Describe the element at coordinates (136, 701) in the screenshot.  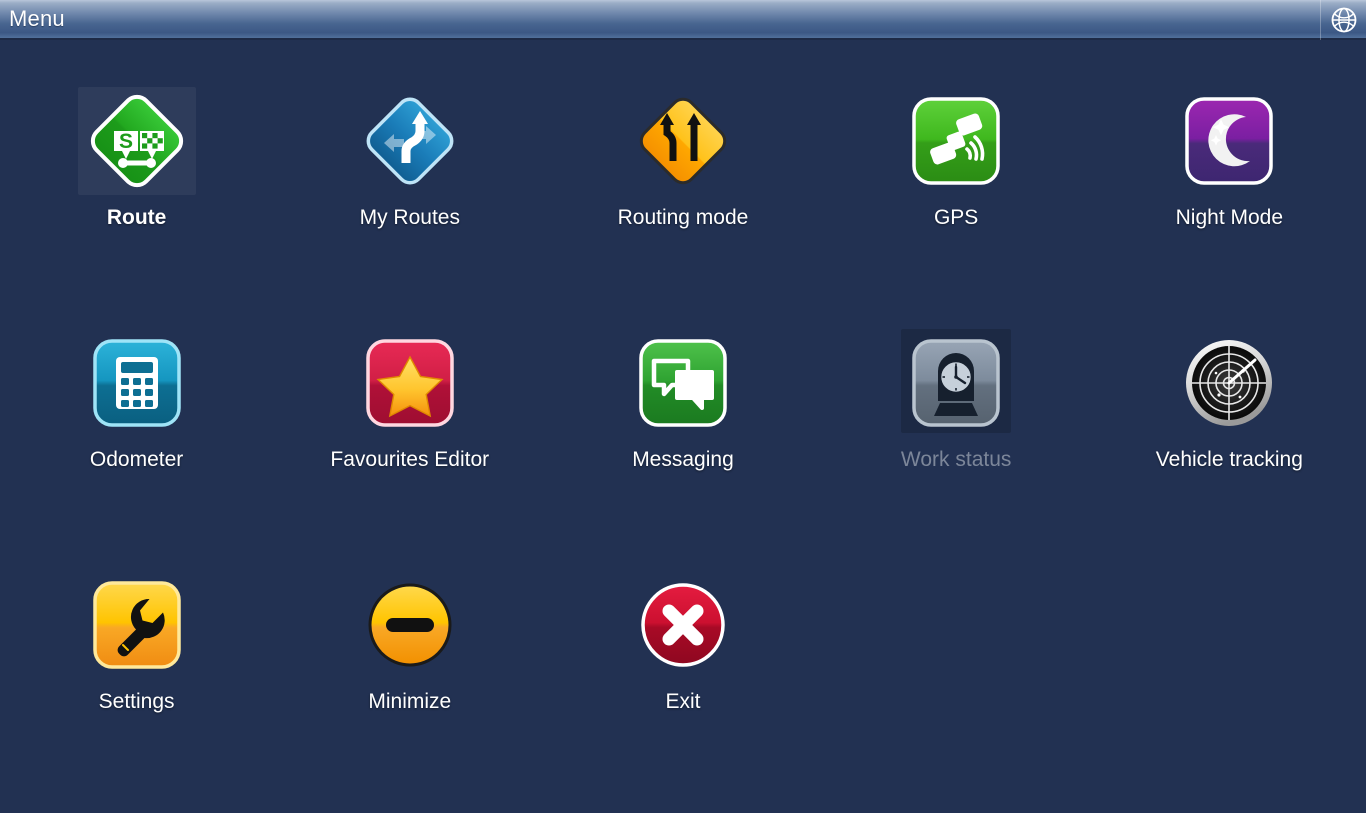
I see `menu-item-label: Settings` at that location.